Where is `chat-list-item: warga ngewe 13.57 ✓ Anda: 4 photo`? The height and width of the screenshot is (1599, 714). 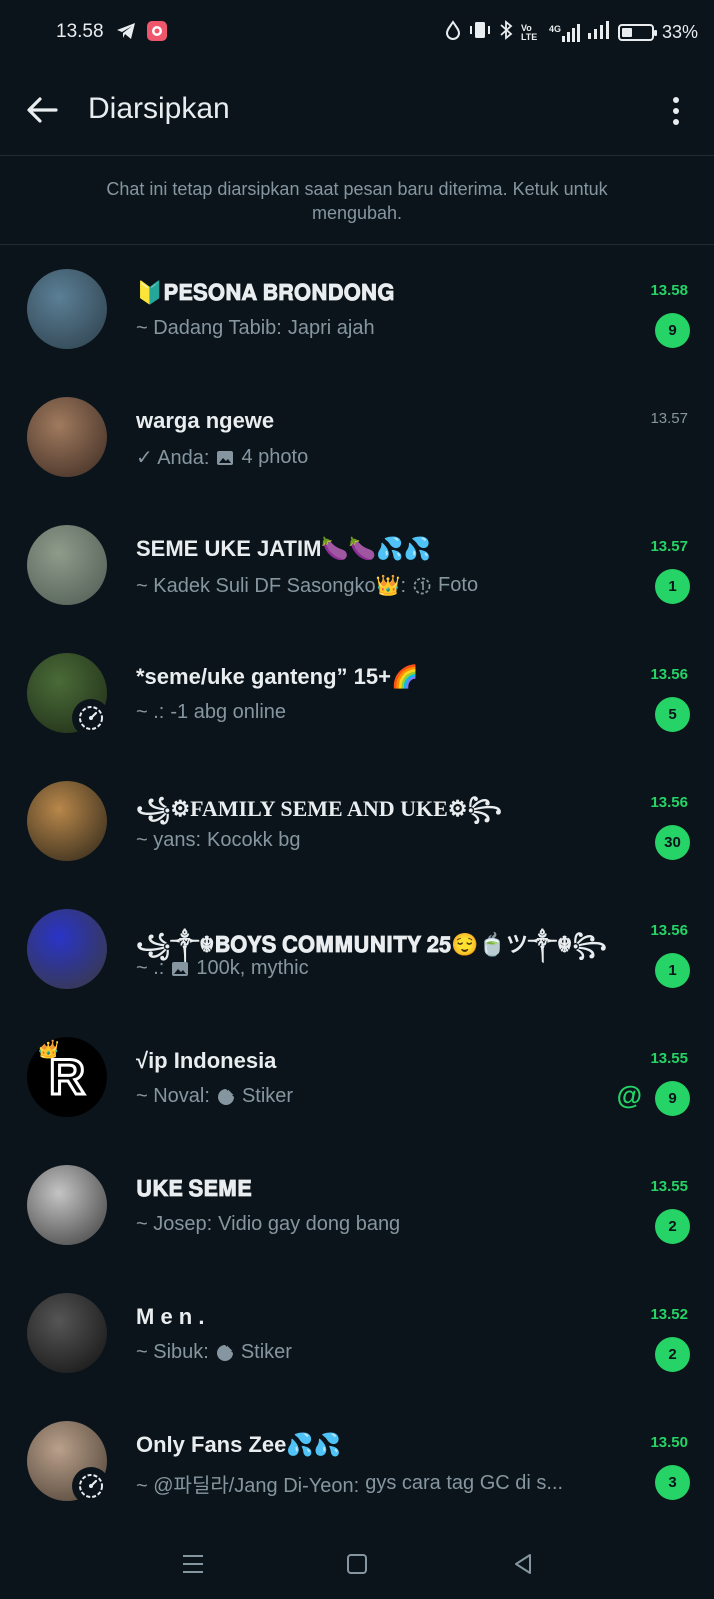
chat-list-item: warga ngewe 13.57 ✓ Anda: 4 photo is located at coordinates (357, 438).